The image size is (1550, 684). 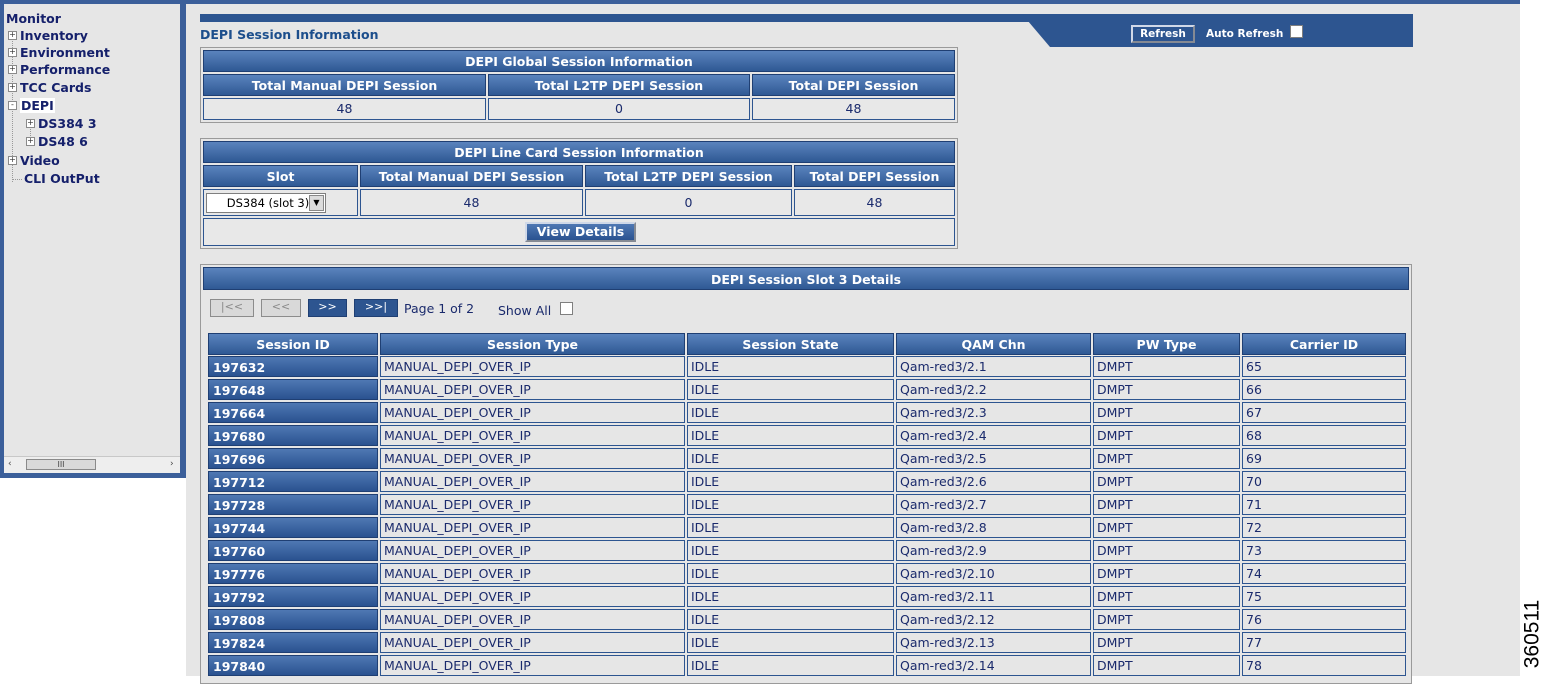 What do you see at coordinates (172, 464) in the screenshot?
I see `scroll-right-arrow-icon: ›` at bounding box center [172, 464].